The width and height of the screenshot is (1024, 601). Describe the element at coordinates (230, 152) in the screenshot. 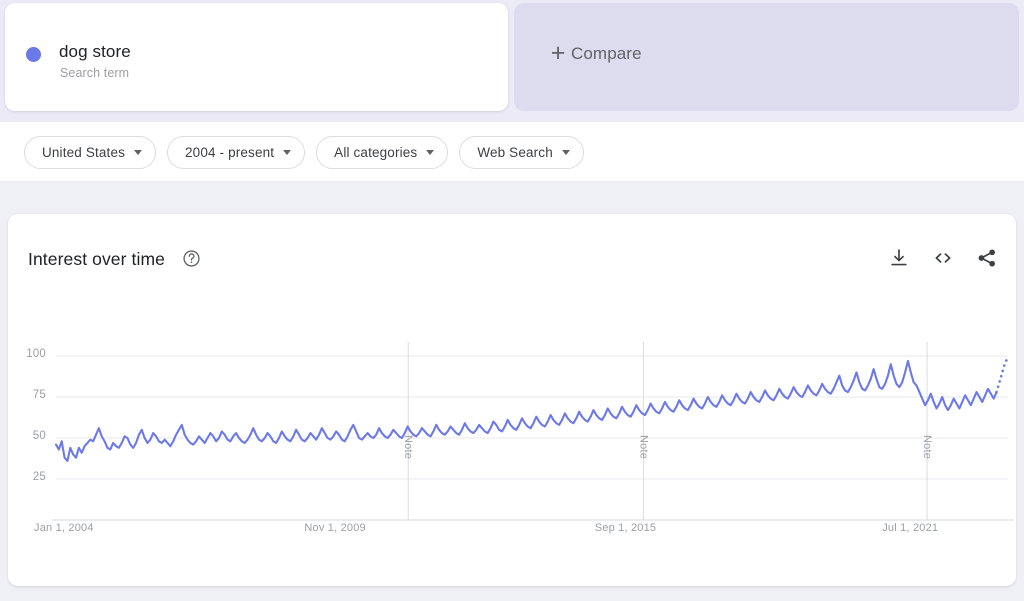

I see `filter-timerange-label: 2004 - present` at that location.